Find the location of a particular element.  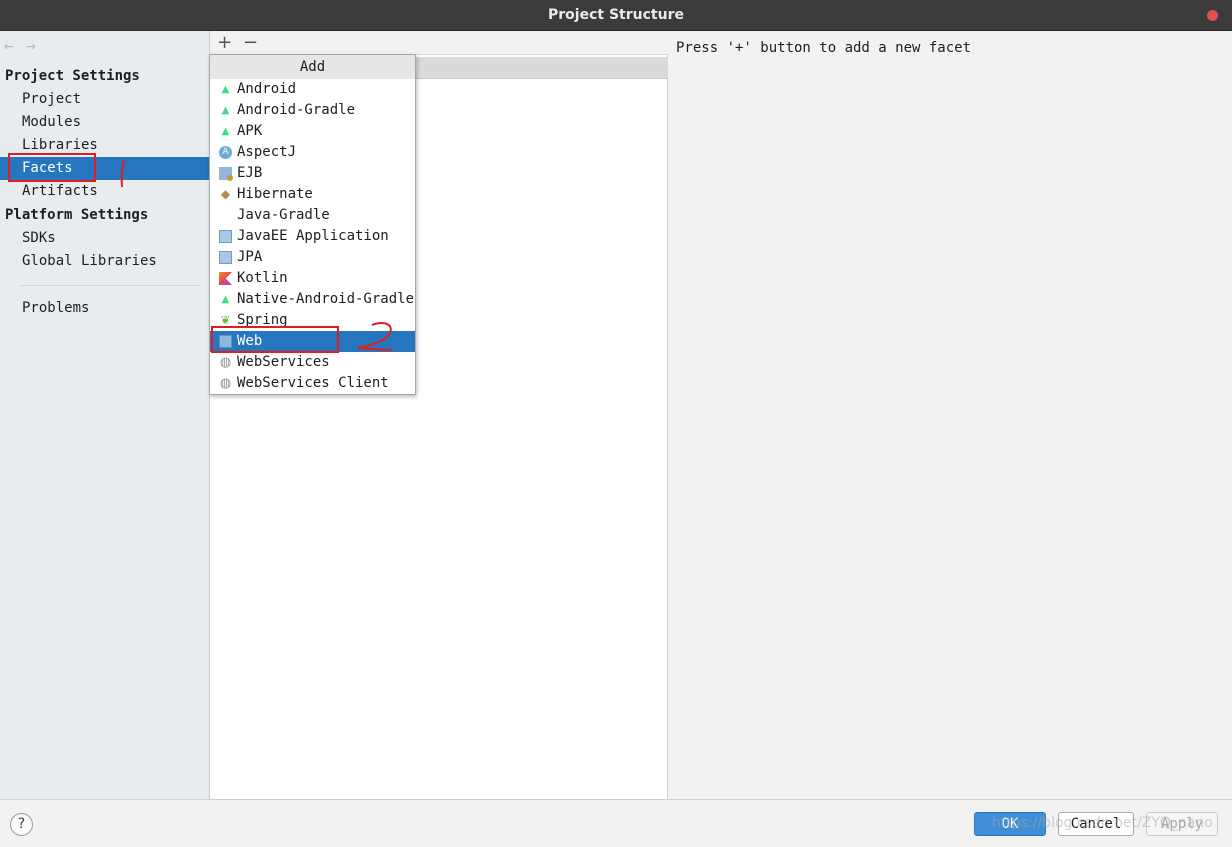

popup-item-android: ▲ Android is located at coordinates (312, 89).